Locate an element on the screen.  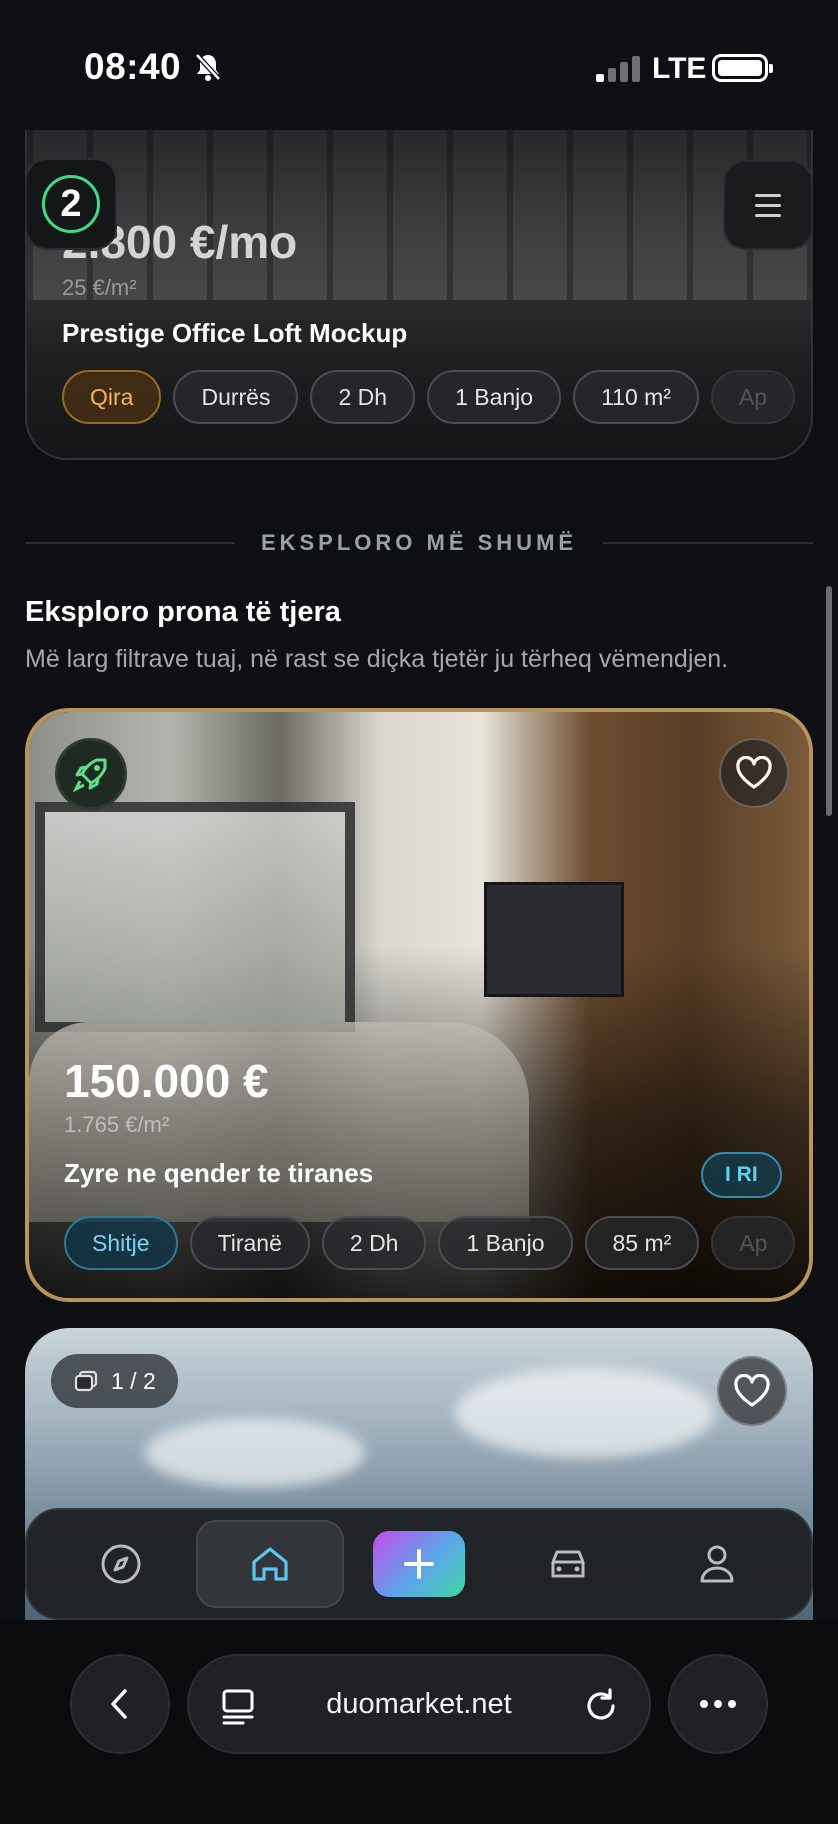
chevron-left-icon is located at coordinates (119, 1704).